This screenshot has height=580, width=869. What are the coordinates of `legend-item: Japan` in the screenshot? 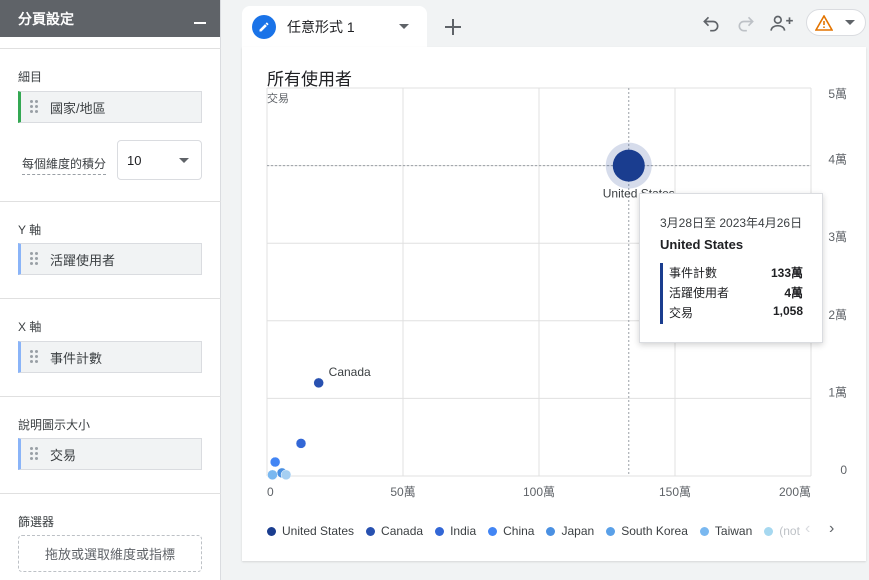 It's located at (570, 531).